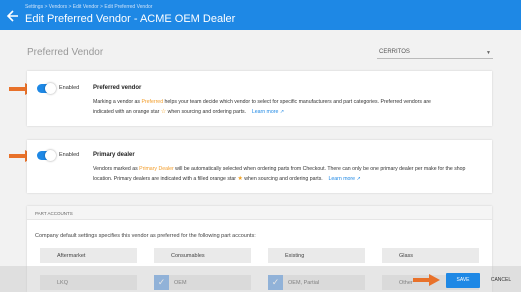 Image resolution: width=521 pixels, height=292 pixels. I want to click on preferred-vendor-title: Preferred vendor, so click(117, 88).